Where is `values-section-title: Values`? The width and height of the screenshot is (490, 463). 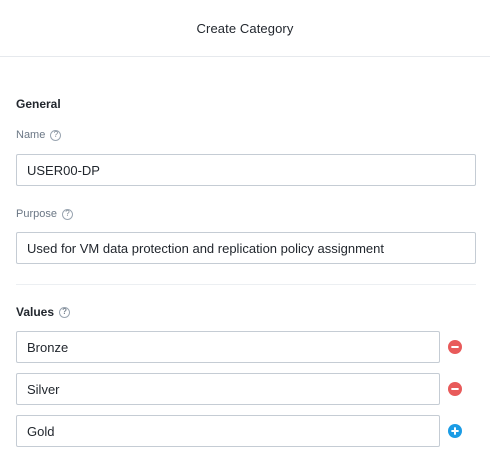
values-section-title: Values is located at coordinates (35, 312).